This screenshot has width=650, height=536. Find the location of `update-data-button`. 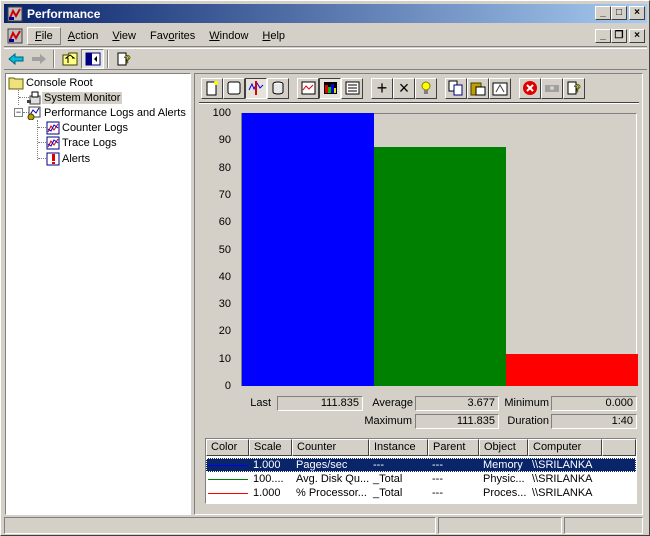

update-data-button is located at coordinates (552, 88).